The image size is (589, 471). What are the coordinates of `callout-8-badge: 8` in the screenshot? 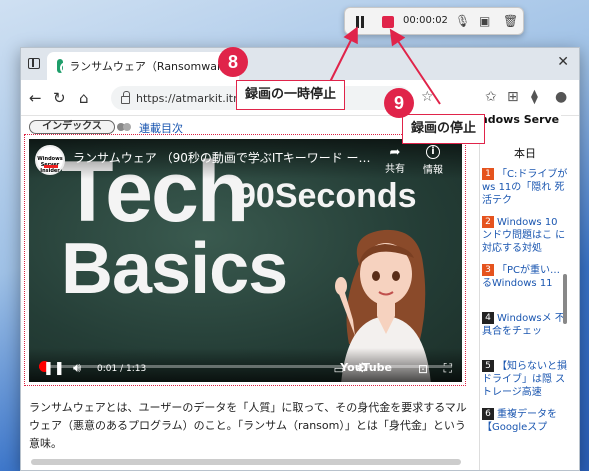 It's located at (233, 62).